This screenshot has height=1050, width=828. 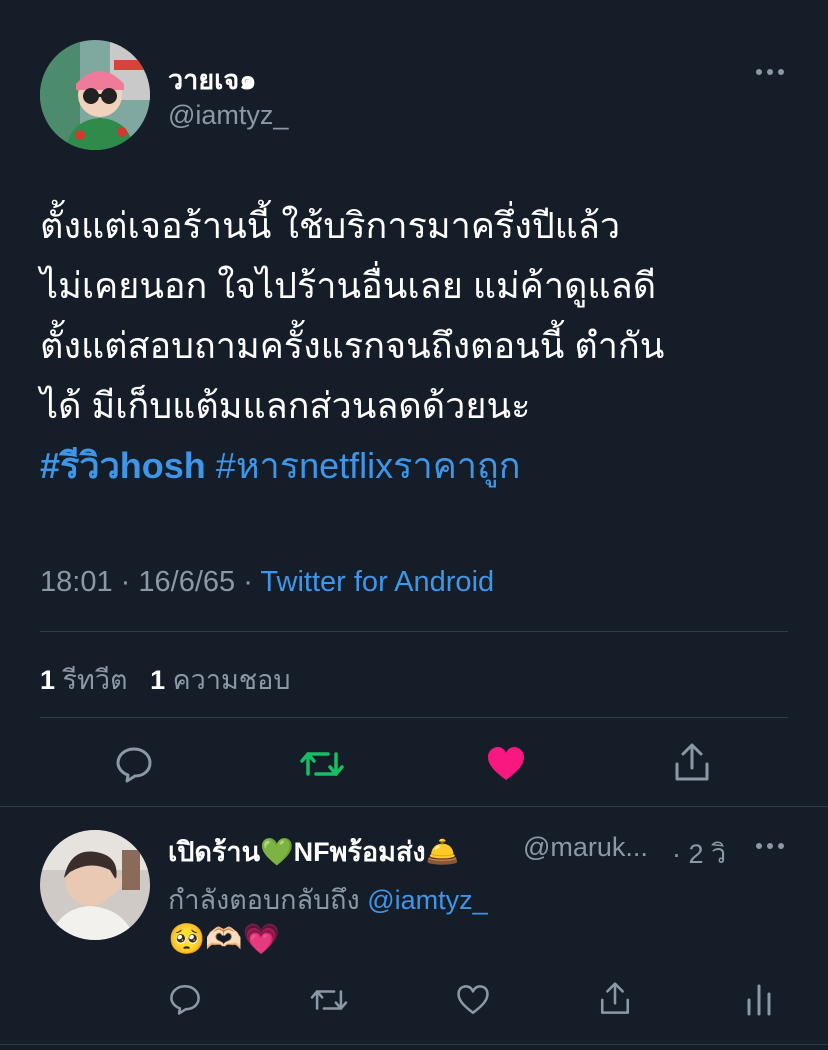 I want to click on tweet-date: 16/6/65, so click(x=187, y=582).